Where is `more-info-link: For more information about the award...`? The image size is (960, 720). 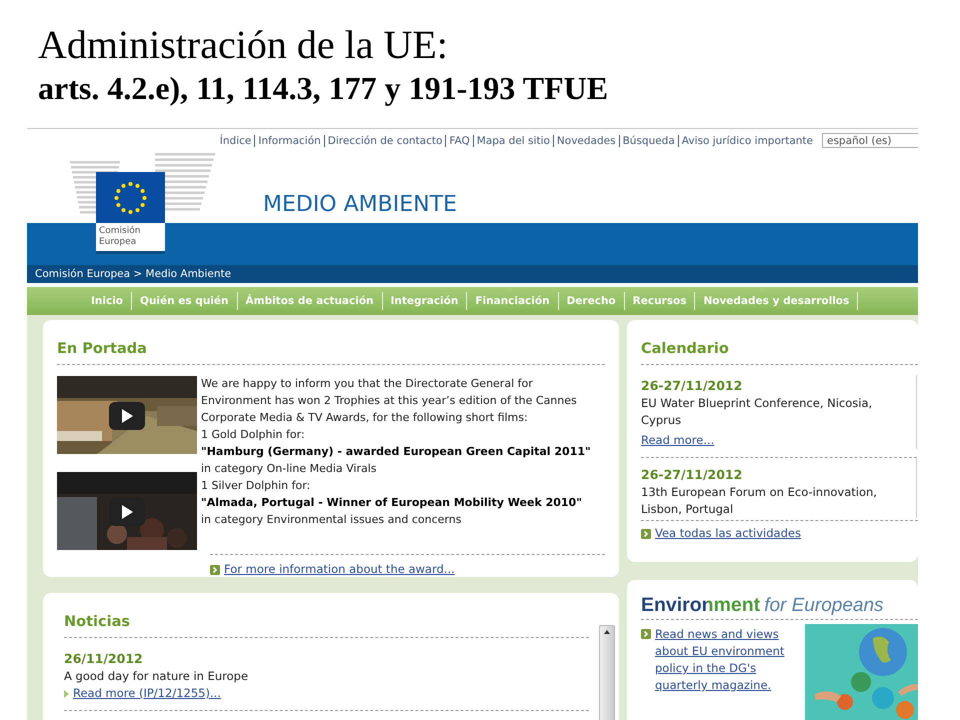
more-info-link: For more information about the award... is located at coordinates (339, 569).